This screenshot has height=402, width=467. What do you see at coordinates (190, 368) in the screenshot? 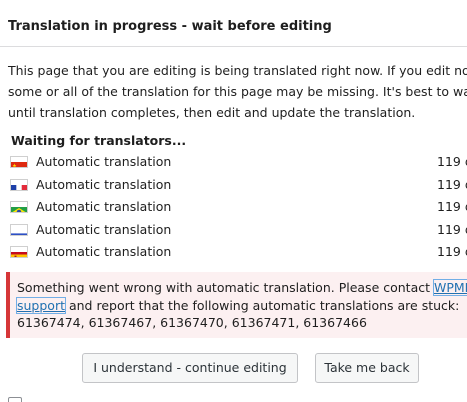
I see `continue-editing-button: I understand - continue editing` at bounding box center [190, 368].